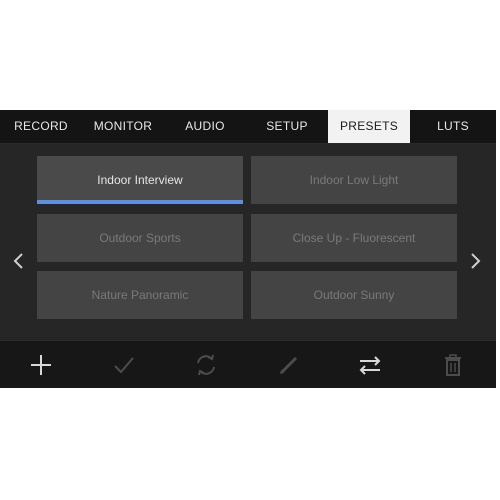 This screenshot has width=500, height=500. What do you see at coordinates (19, 261) in the screenshot?
I see `chevron-left-icon` at bounding box center [19, 261].